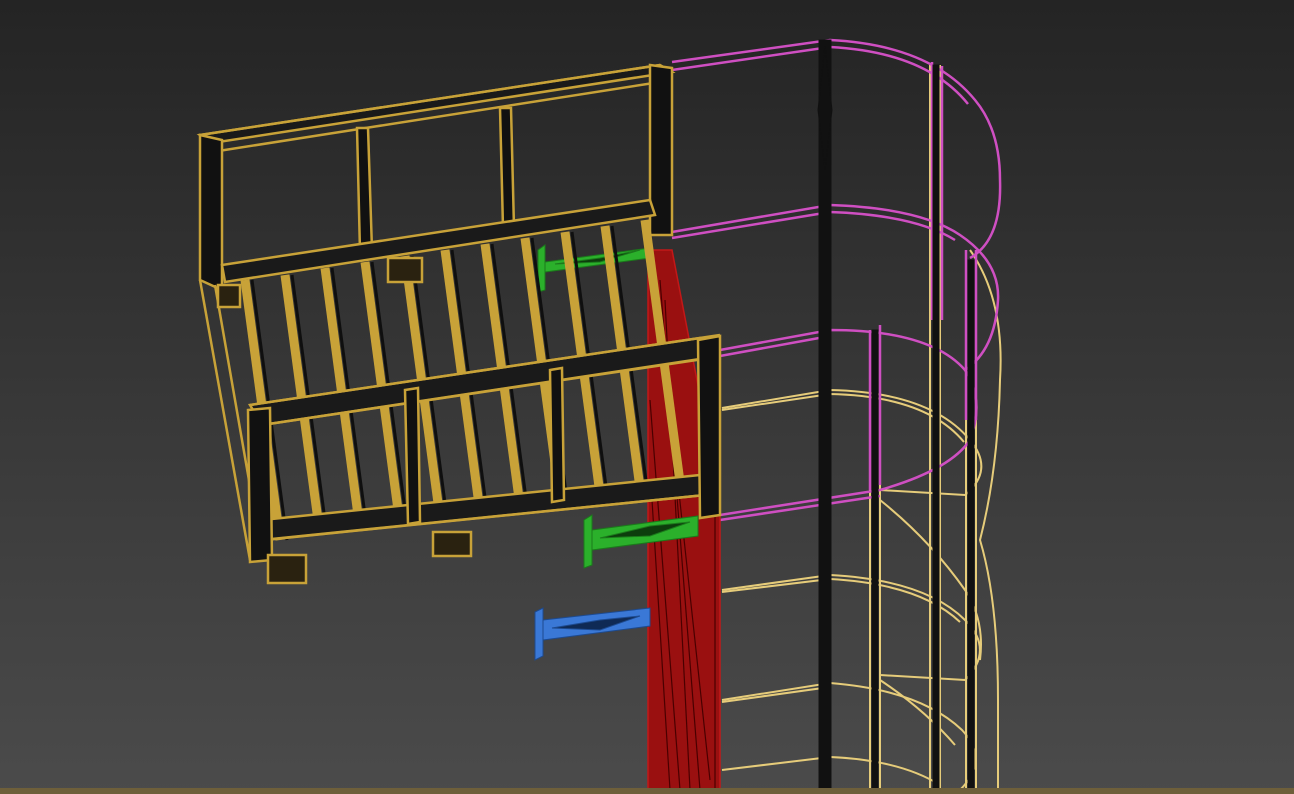 The width and height of the screenshot is (1294, 794). I want to click on ground-line, so click(647, 791).